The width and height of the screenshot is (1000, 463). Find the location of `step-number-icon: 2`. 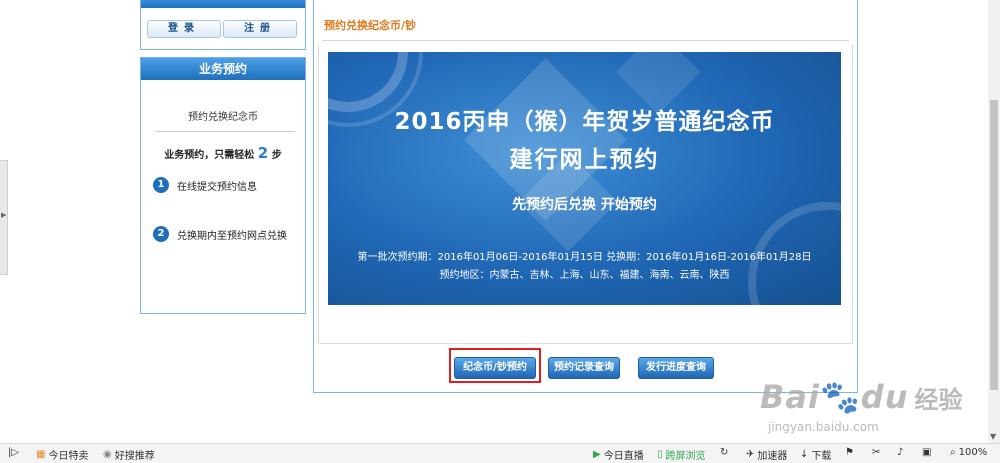

step-number-icon: 2 is located at coordinates (161, 234).